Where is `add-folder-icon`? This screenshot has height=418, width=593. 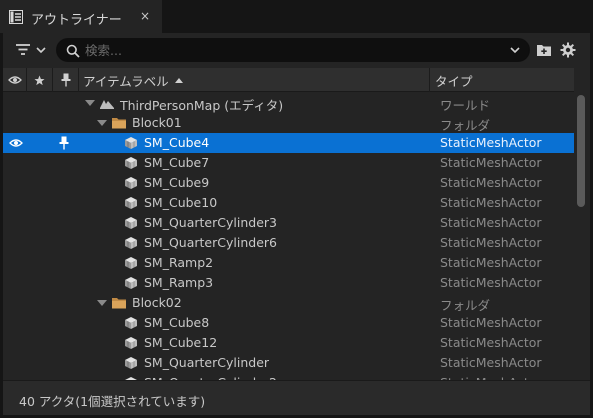
add-folder-icon is located at coordinates (544, 50).